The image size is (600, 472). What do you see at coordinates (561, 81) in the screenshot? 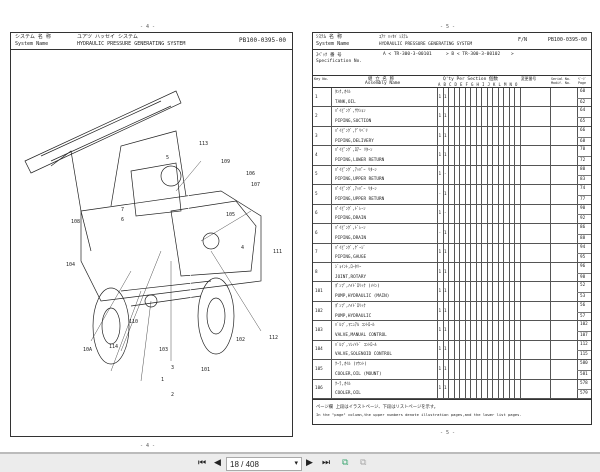
I see `col-serial: Serial No. Modif. No.` at bounding box center [561, 81].